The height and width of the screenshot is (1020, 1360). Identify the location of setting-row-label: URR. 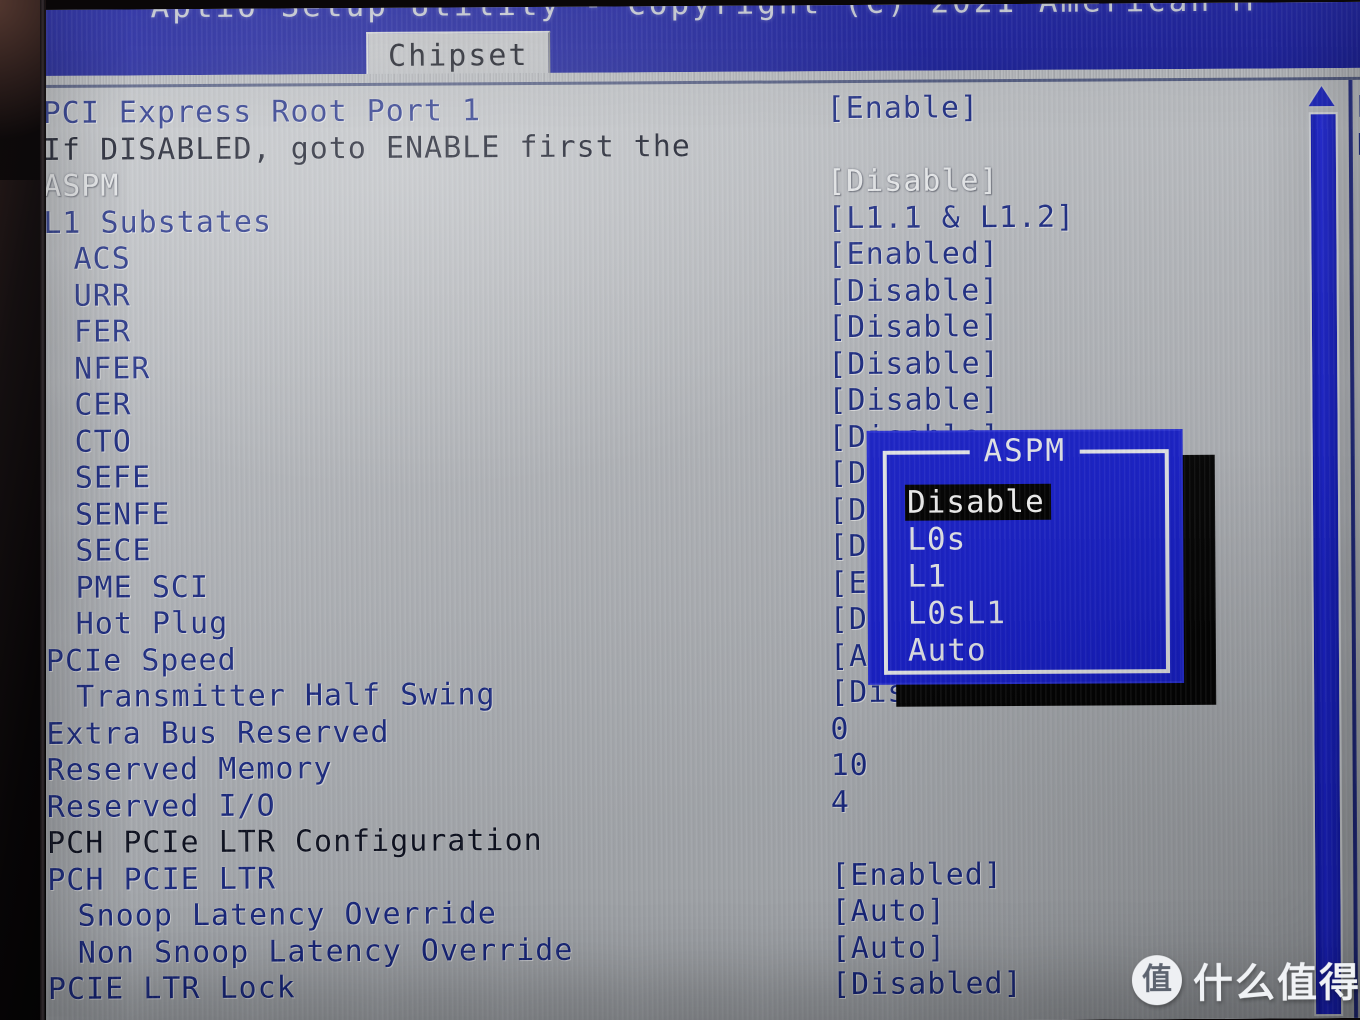
(429, 294).